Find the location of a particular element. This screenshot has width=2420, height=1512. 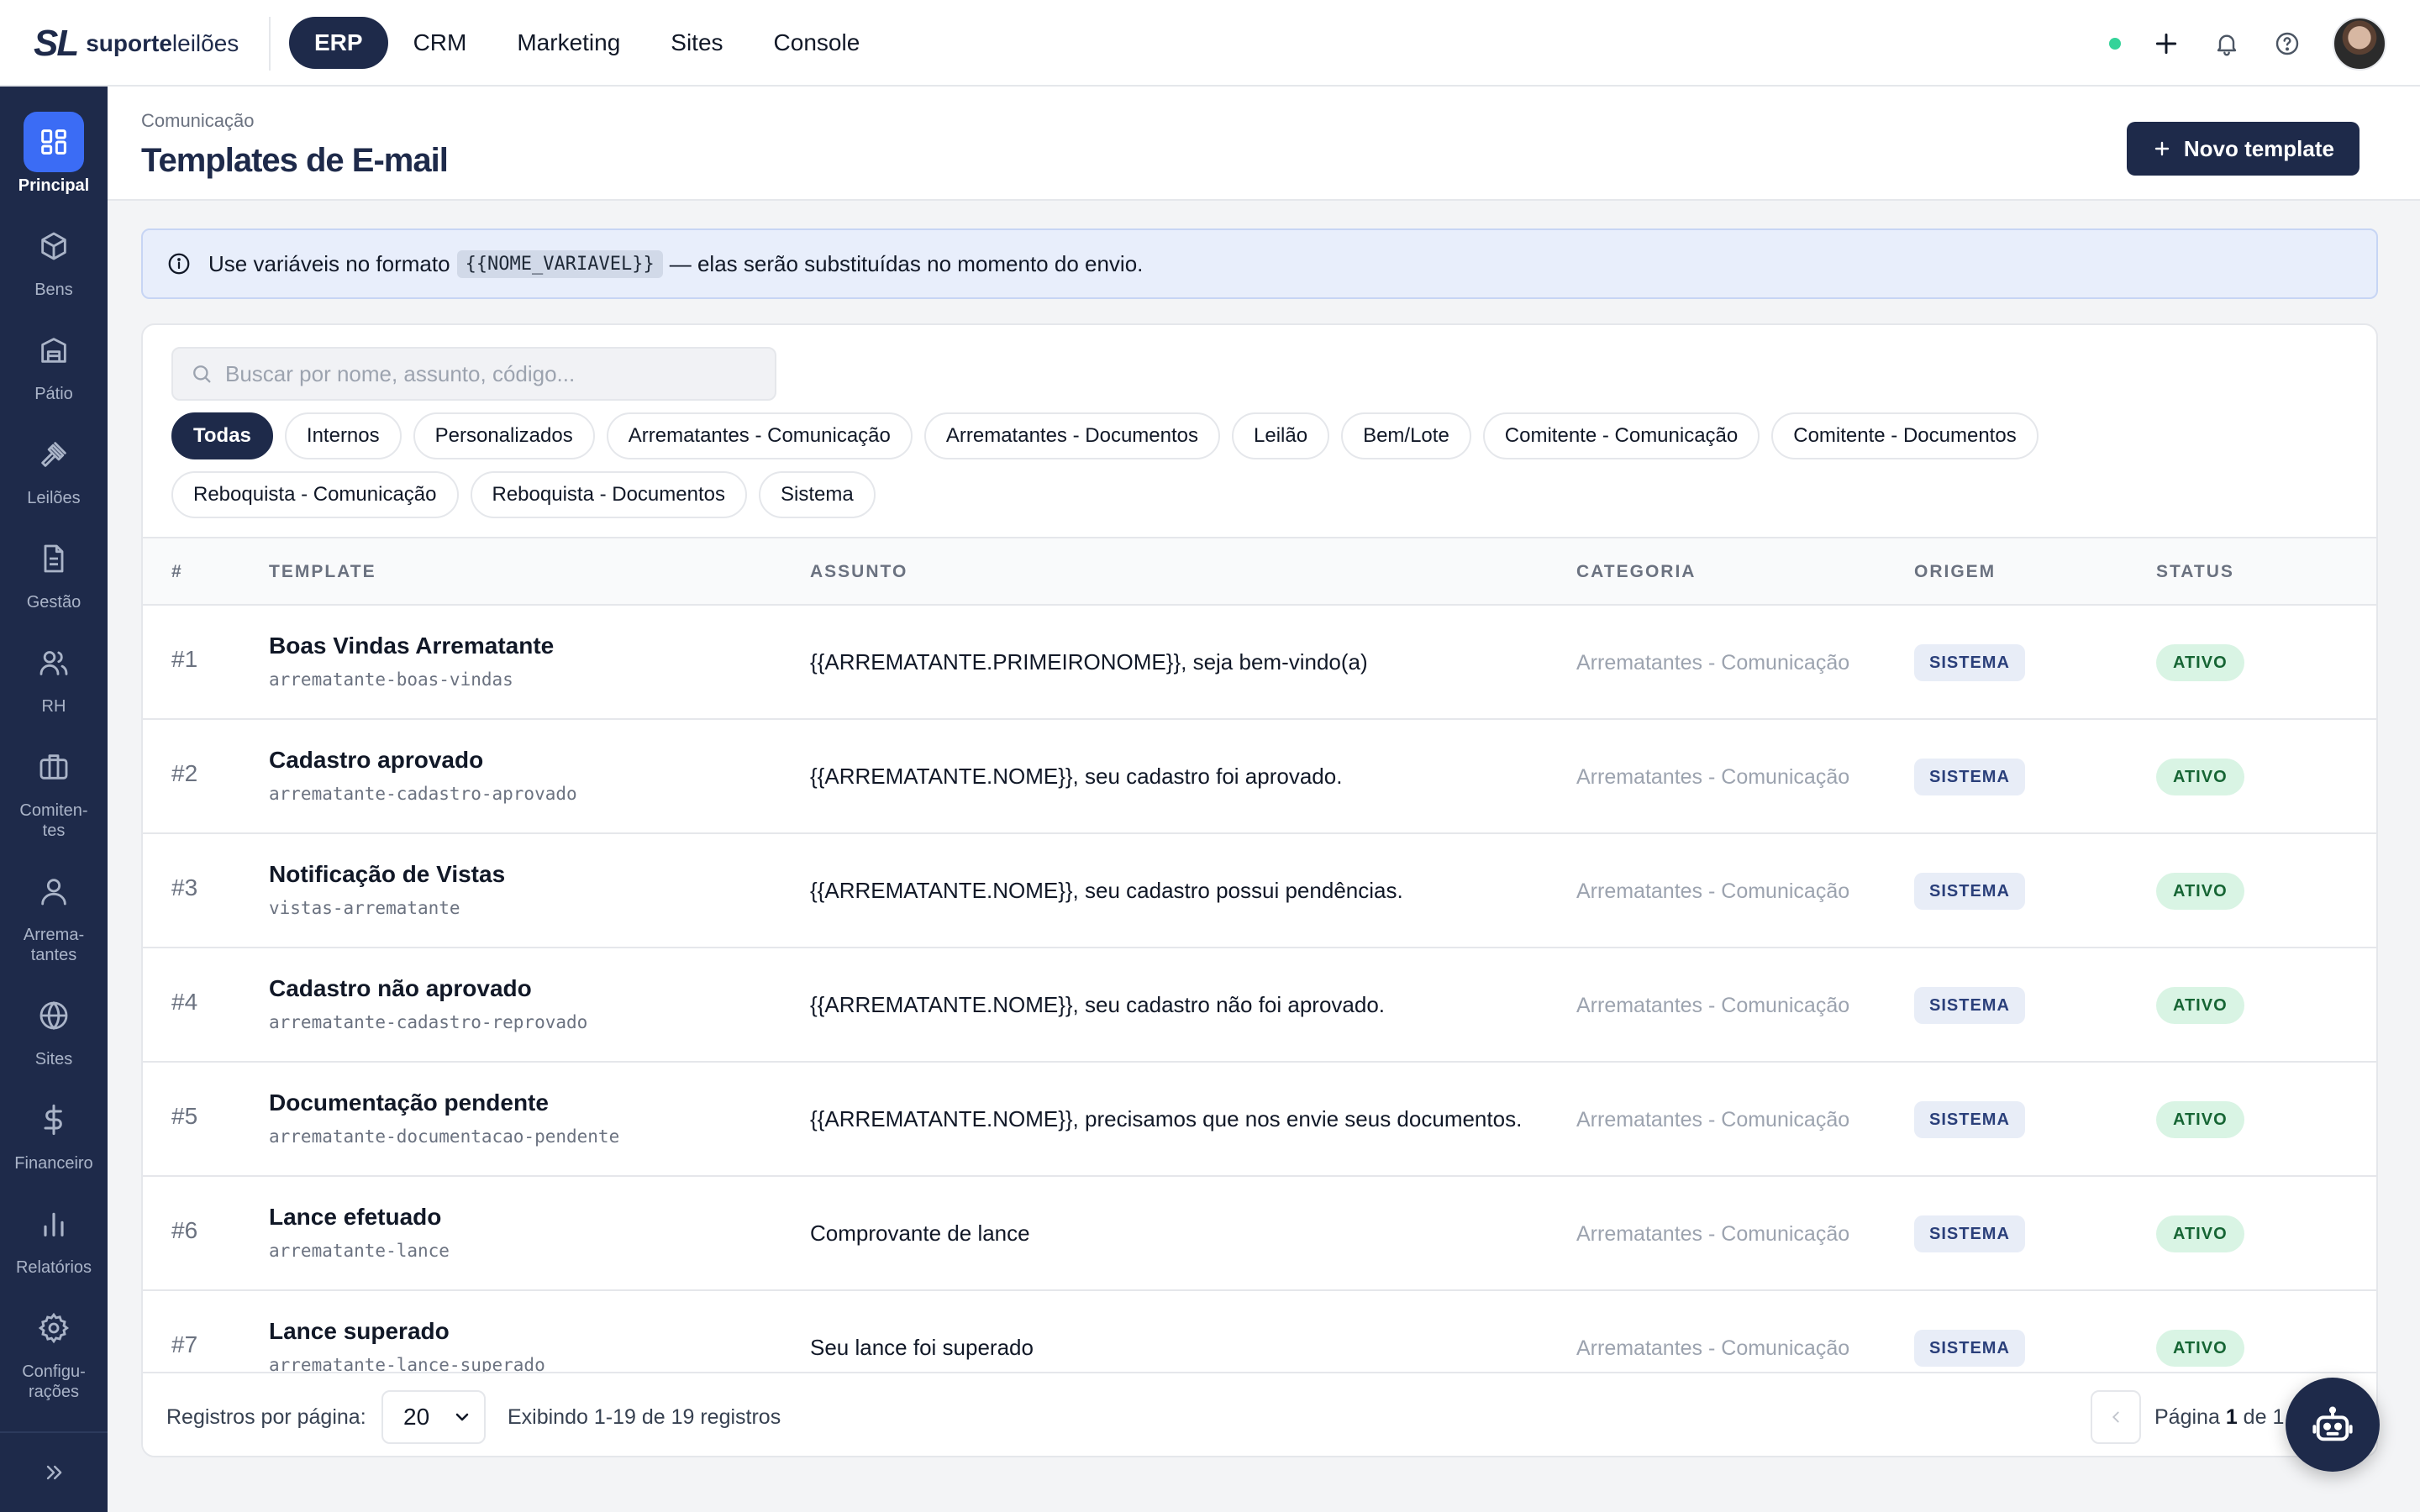

column-header-status: STATUS is located at coordinates (2195, 572).